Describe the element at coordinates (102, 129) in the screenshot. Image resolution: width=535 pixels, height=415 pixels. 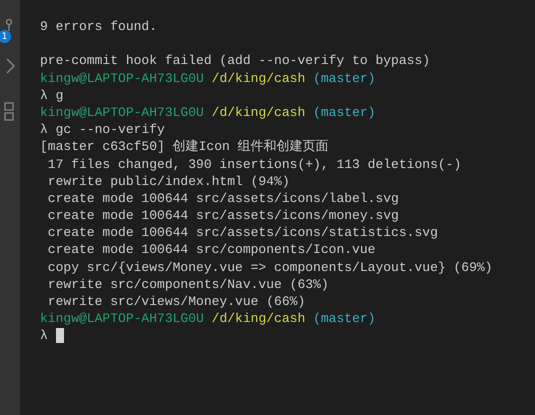
I see `command-line: λ gc --no-verify` at that location.